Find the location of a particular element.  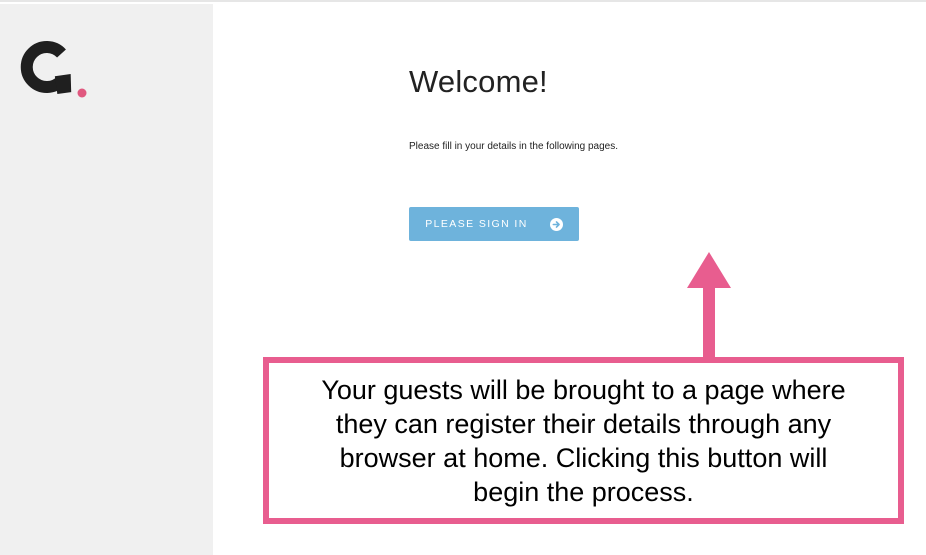

sign-in-button: PLEASE SIGN IN is located at coordinates (494, 224).